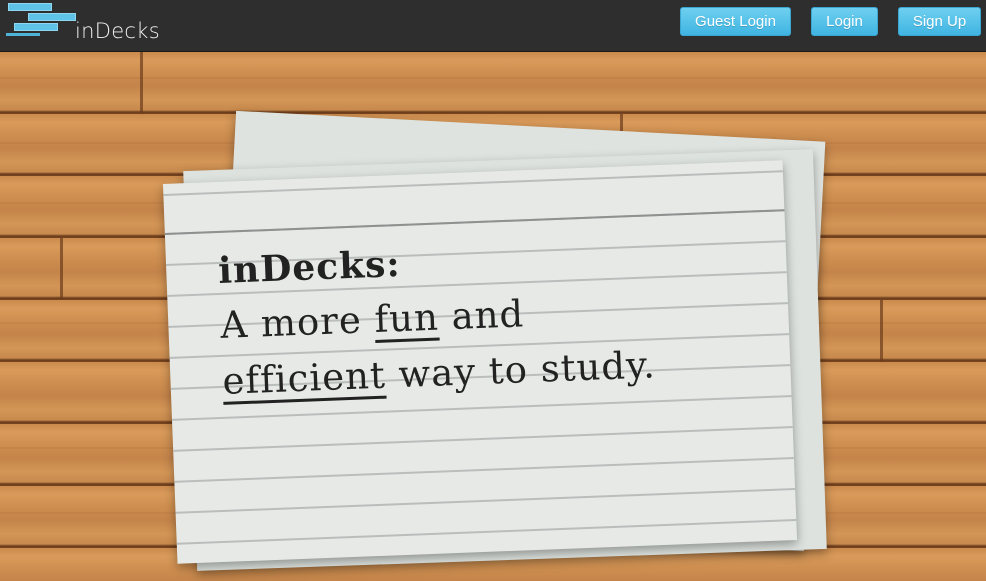  I want to click on tagline-emphasis-fun: fun, so click(406, 318).